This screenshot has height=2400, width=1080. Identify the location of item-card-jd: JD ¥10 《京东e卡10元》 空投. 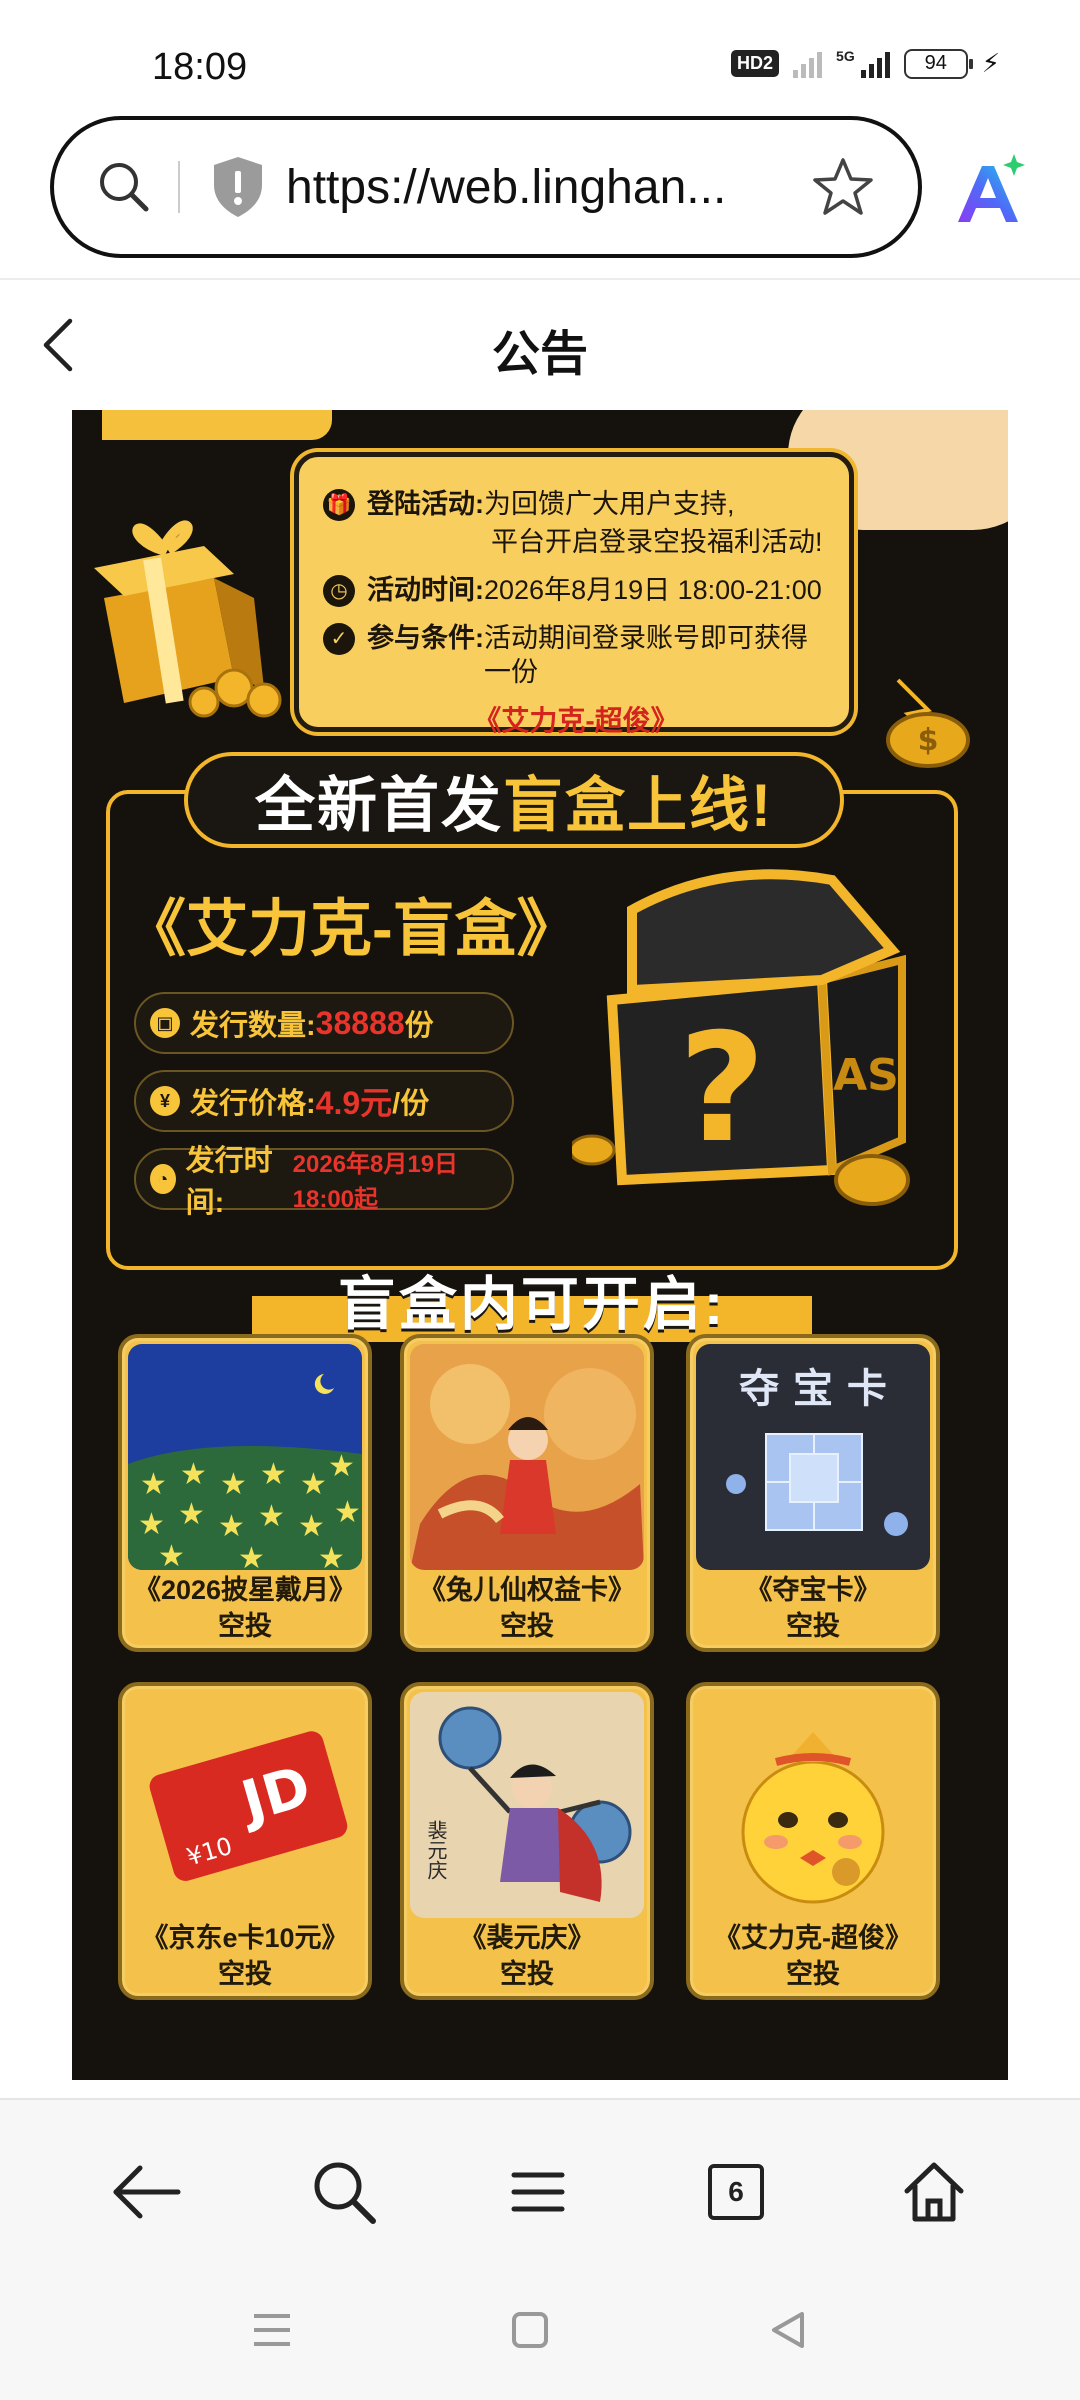
(245, 1841).